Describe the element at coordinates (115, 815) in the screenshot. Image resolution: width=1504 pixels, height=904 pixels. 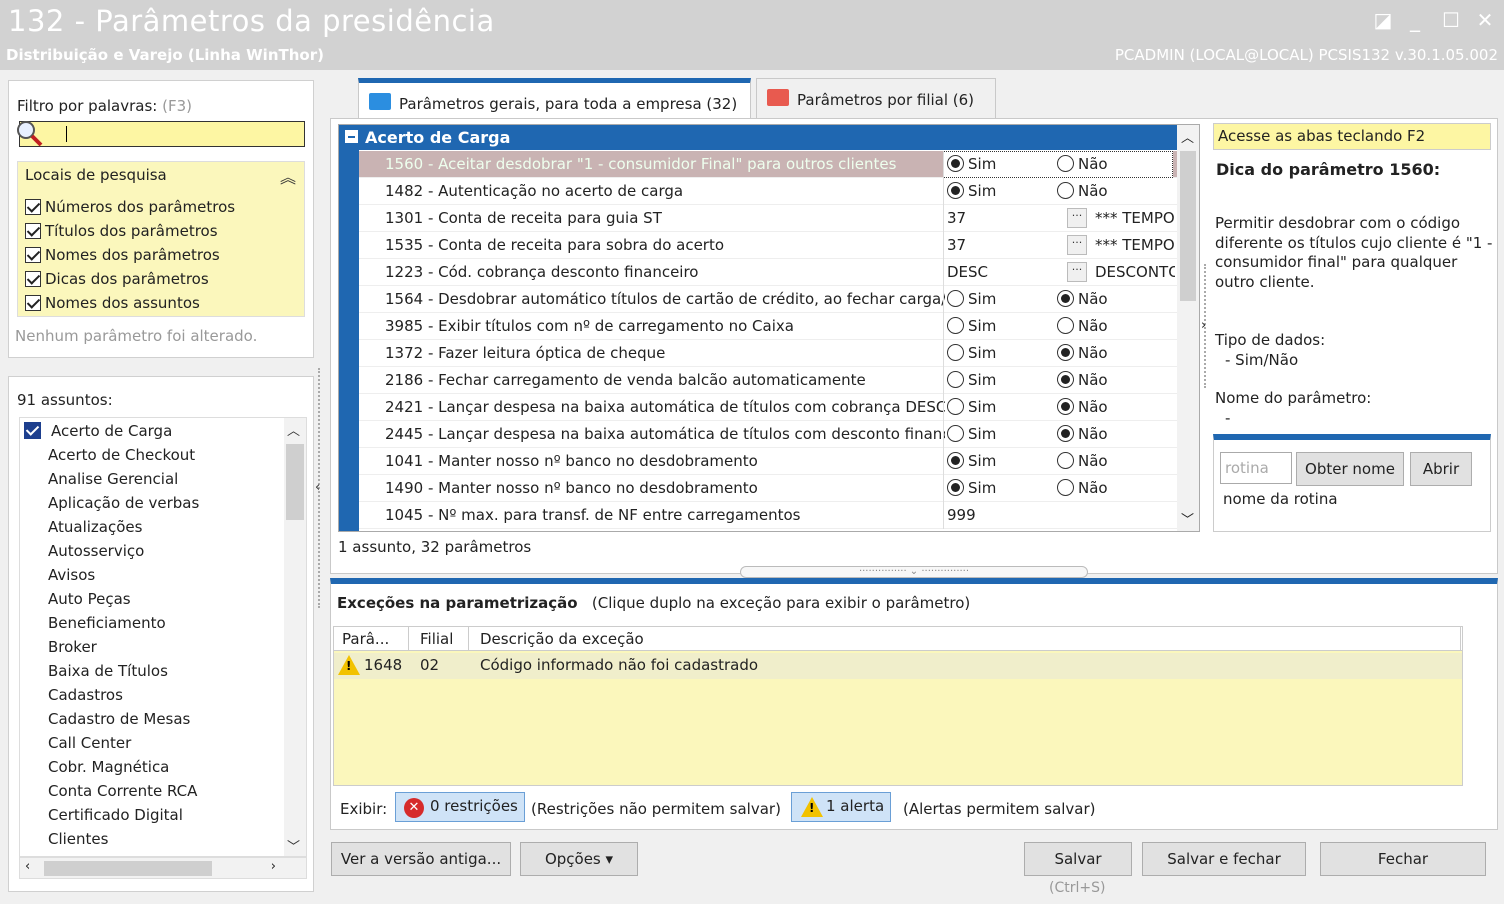
I see `list-item: Certificado Digital` at that location.